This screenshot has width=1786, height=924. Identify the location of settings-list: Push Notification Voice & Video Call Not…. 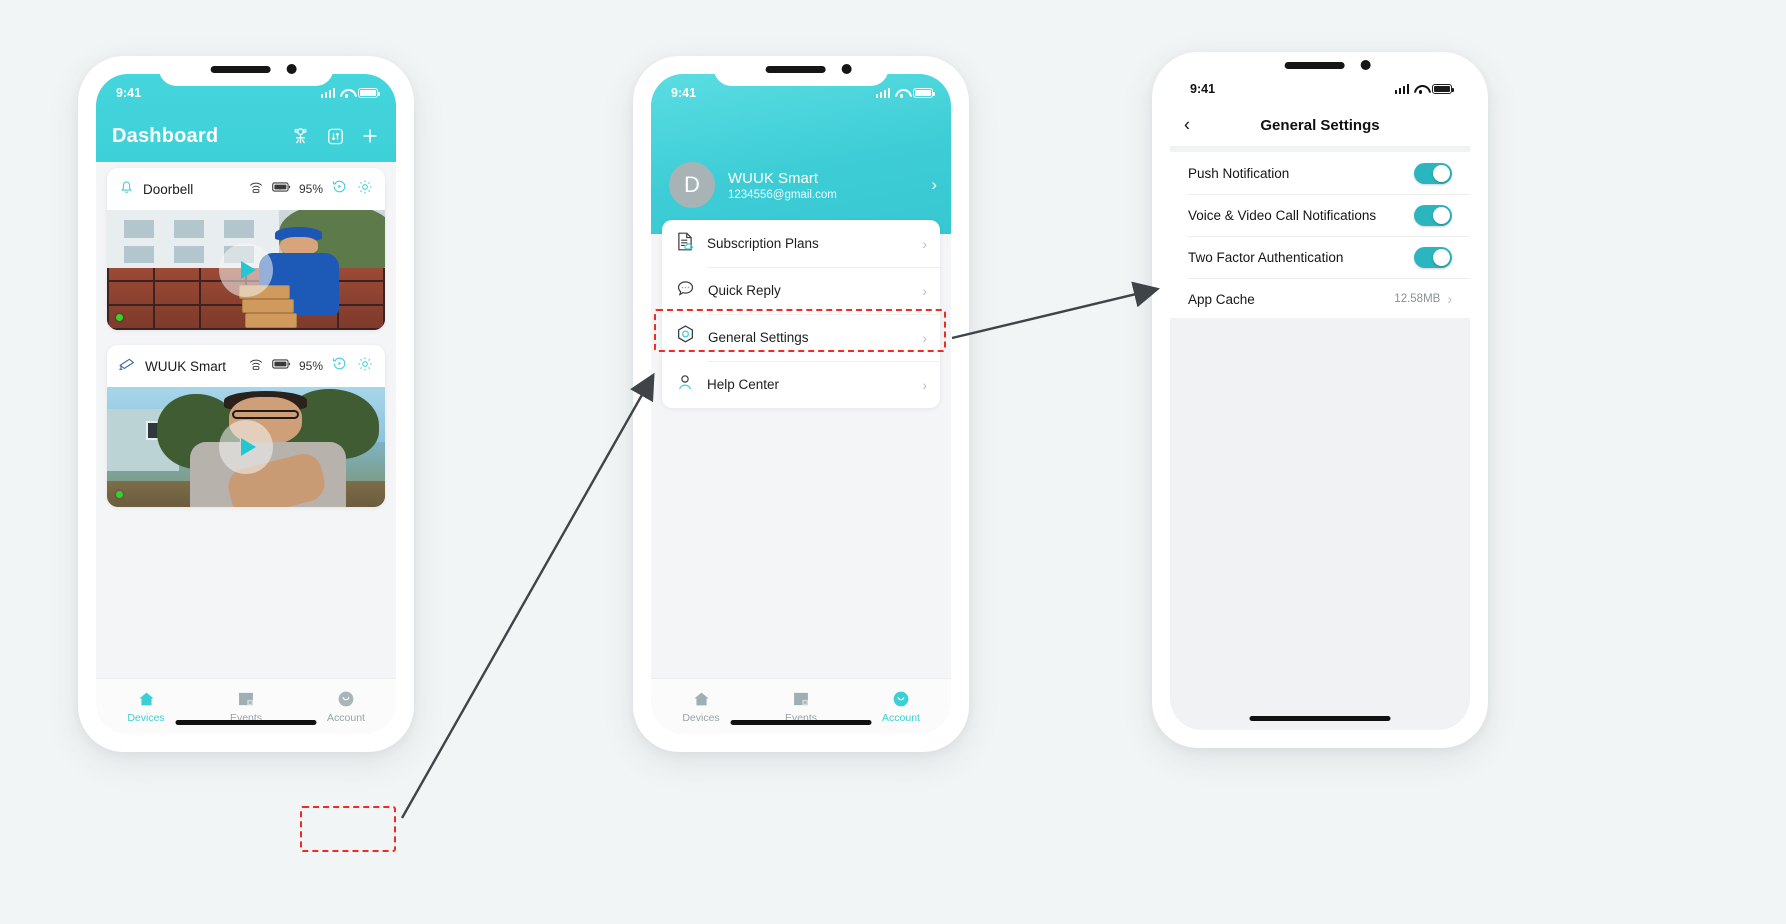
(1320, 236).